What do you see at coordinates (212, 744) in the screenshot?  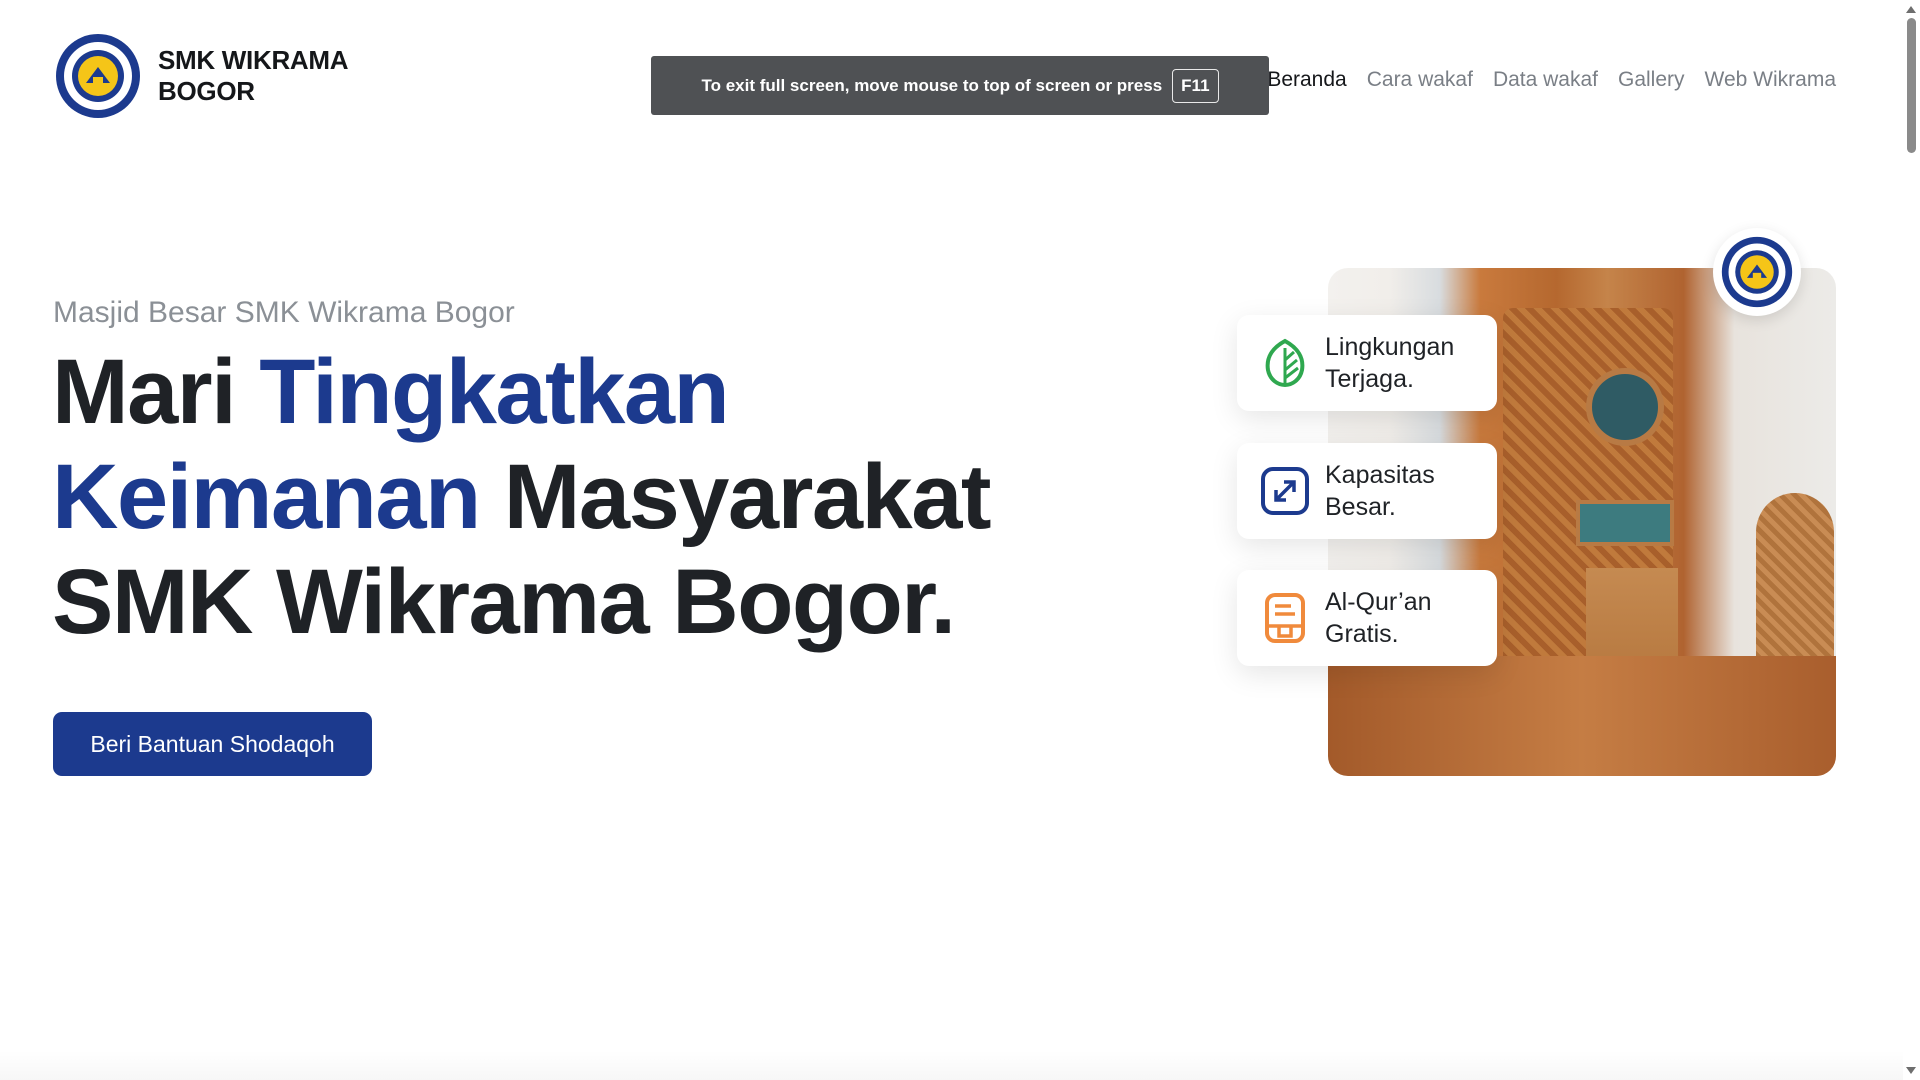 I see `donate-button: Beri Bantuan Shodaqoh` at bounding box center [212, 744].